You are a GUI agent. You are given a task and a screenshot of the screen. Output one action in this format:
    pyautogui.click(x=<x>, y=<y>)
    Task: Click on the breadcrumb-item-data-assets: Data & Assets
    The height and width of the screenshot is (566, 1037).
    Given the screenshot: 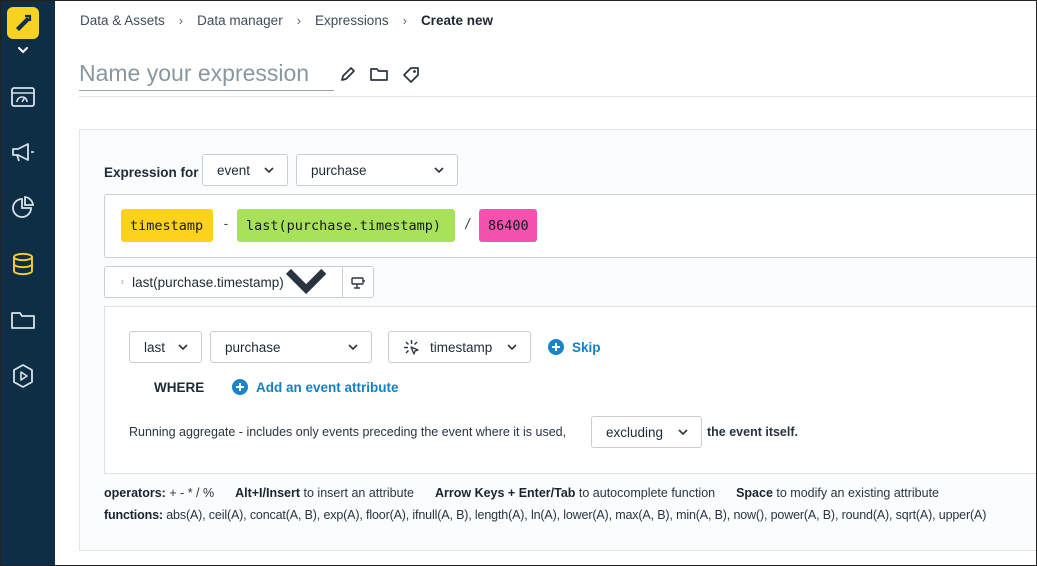 What is the action you would take?
    pyautogui.click(x=122, y=20)
    